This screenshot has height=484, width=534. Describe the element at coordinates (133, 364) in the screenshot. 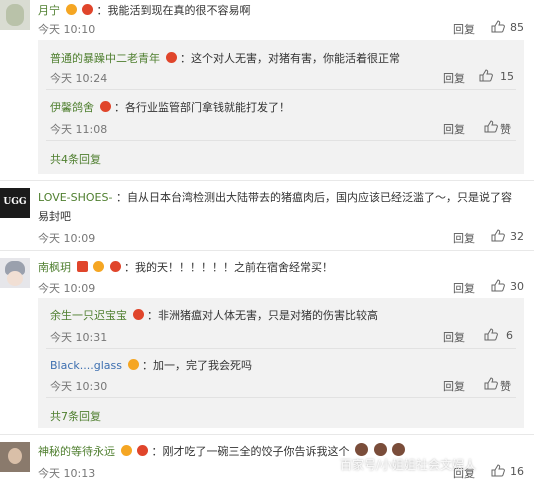

I see `crown-badge-icon` at that location.